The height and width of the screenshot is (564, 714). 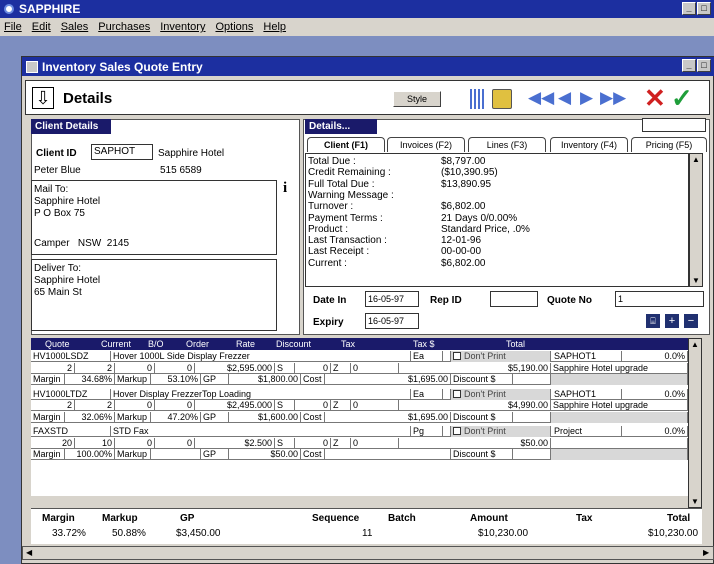 What do you see at coordinates (586, 98) in the screenshot?
I see `next-record-icon: ▶` at bounding box center [586, 98].